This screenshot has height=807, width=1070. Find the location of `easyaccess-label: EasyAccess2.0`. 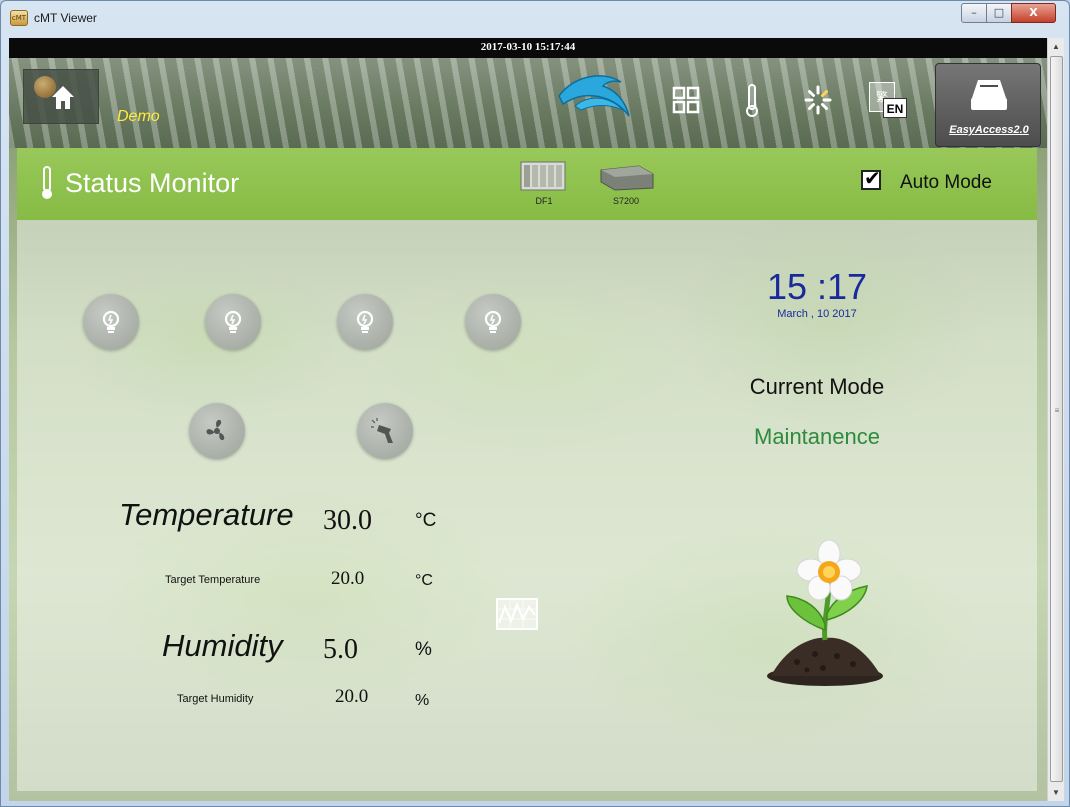

easyaccess-label: EasyAccess2.0 is located at coordinates (989, 130).